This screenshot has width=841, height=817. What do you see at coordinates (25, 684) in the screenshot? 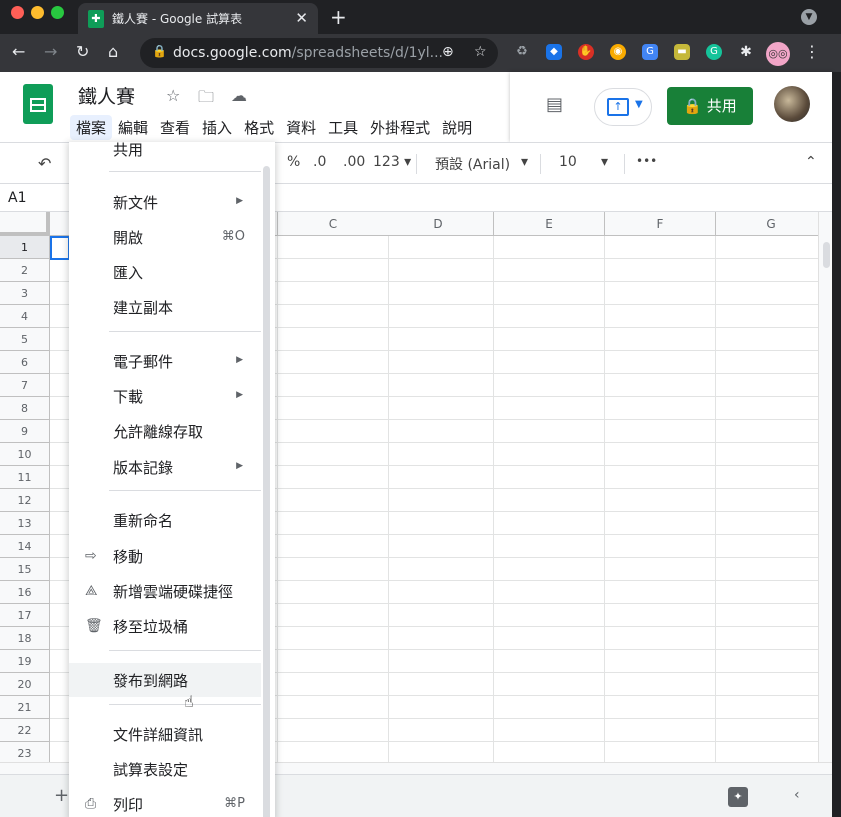
I see `row-header-20: 20` at bounding box center [25, 684].